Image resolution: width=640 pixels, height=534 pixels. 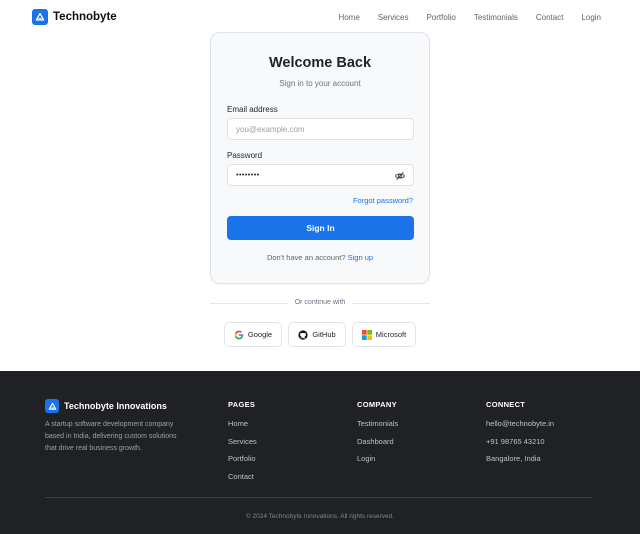 I want to click on microsoft-icon, so click(x=366, y=334).